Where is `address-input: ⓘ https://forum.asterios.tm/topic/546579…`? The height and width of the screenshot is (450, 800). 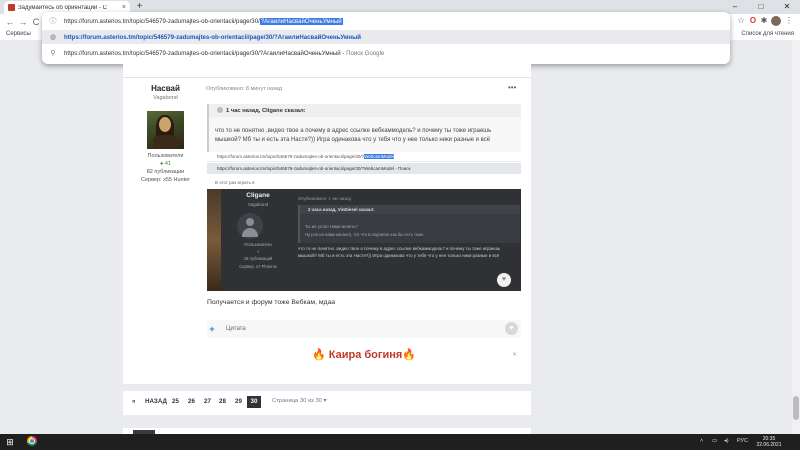 address-input: ⓘ https://forum.asterios.tm/topic/546579… is located at coordinates (386, 21).